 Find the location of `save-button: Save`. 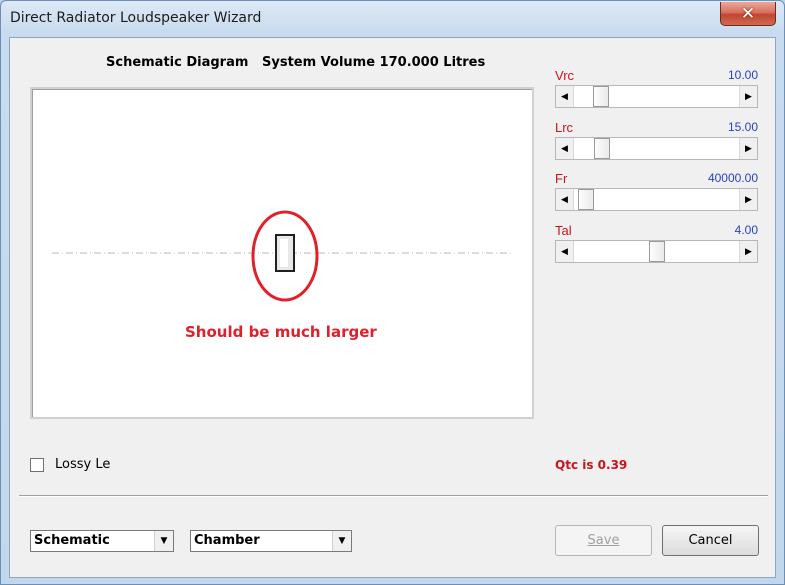

save-button: Save is located at coordinates (603, 540).